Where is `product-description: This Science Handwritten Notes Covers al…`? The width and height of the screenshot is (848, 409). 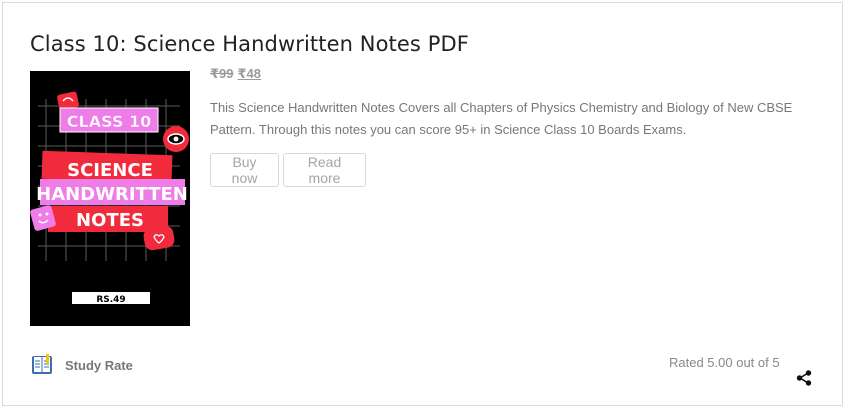 product-description: This Science Handwritten Notes Covers al… is located at coordinates (501, 118).